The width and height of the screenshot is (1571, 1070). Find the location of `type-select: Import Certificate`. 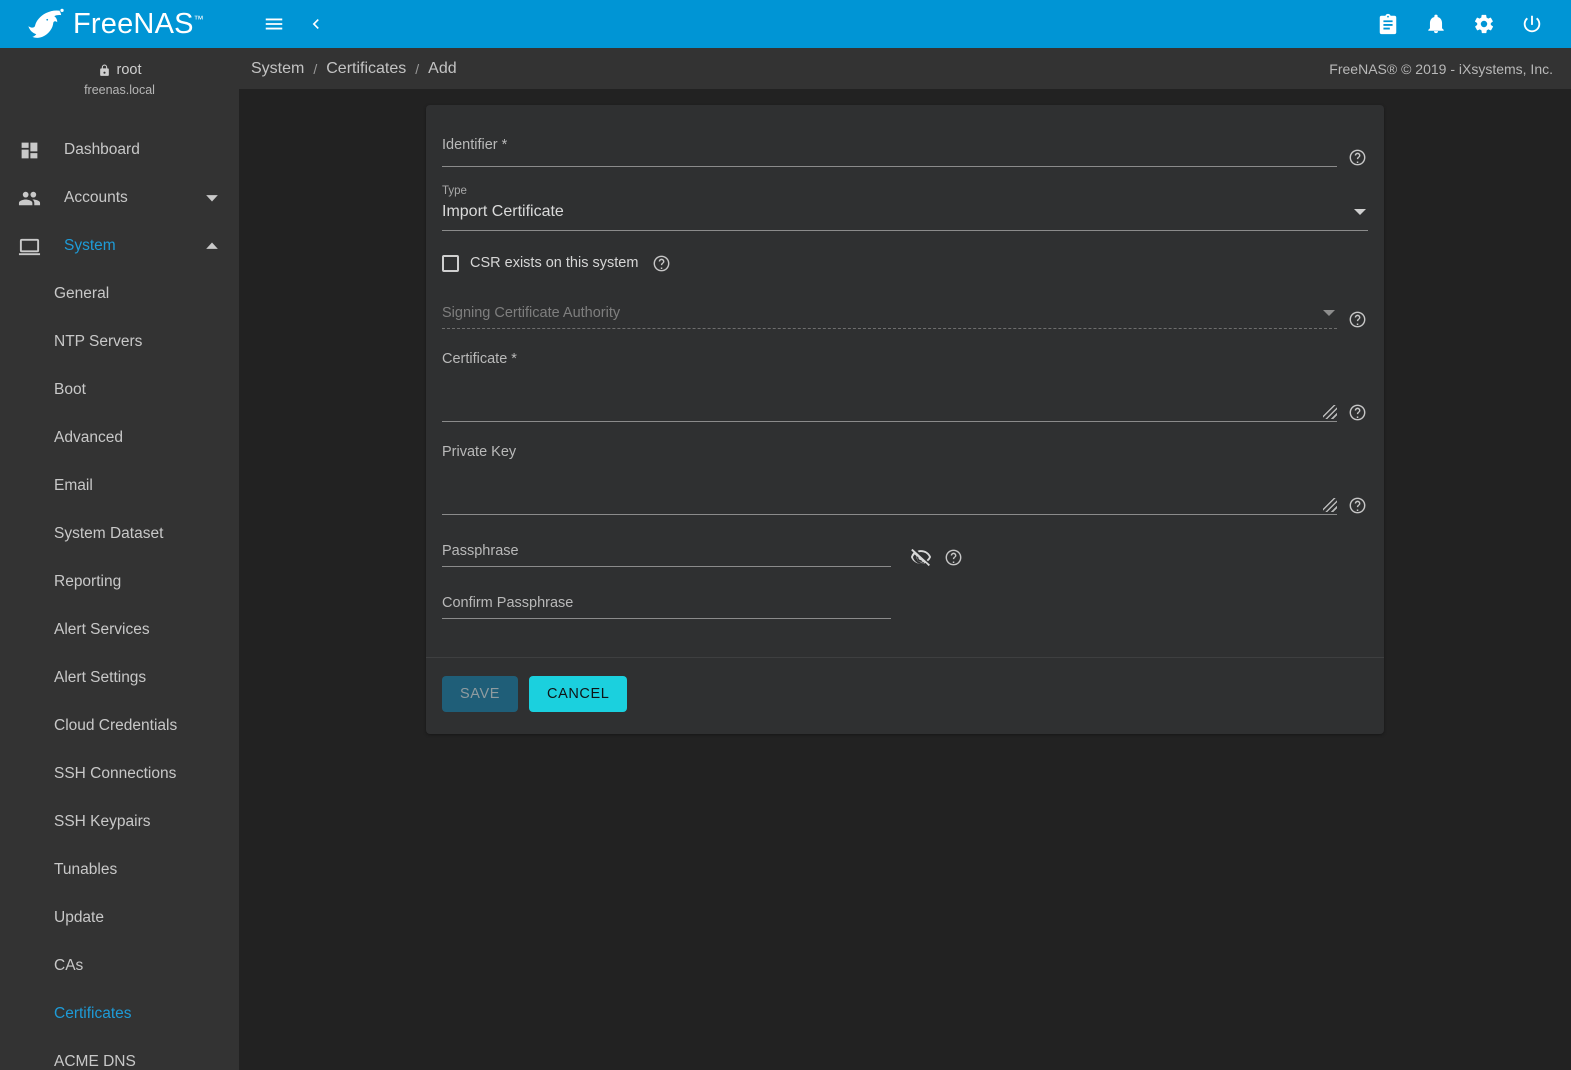

type-select: Import Certificate is located at coordinates (905, 212).